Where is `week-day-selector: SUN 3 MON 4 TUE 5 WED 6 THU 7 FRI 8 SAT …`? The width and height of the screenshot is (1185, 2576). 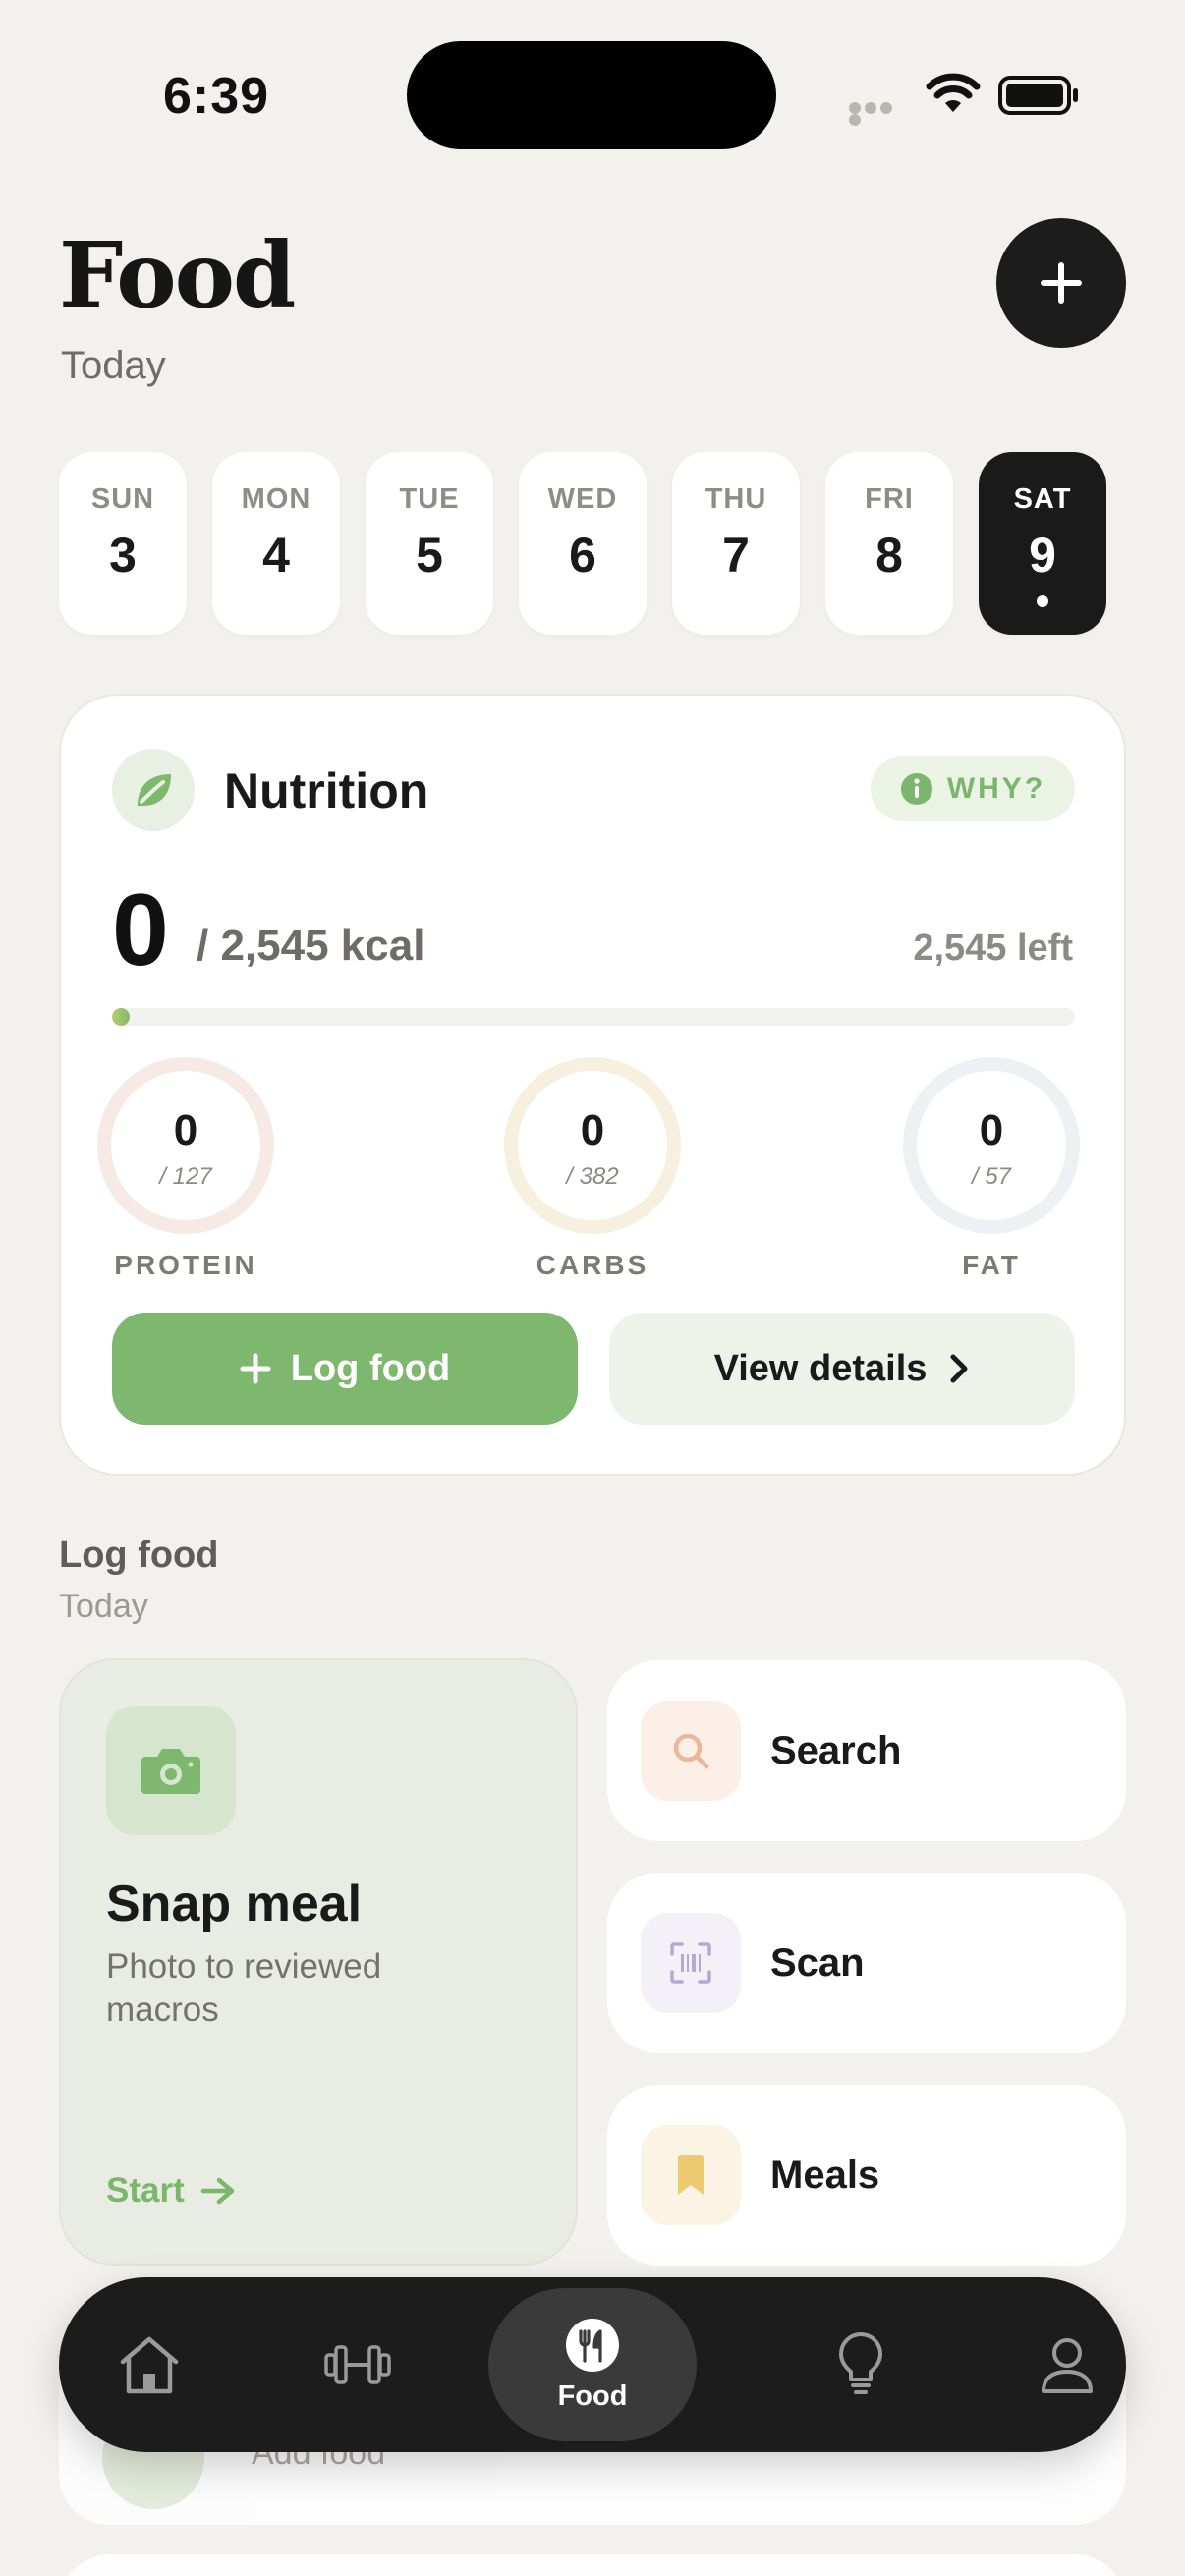 week-day-selector: SUN 3 MON 4 TUE 5 WED 6 THU 7 FRI 8 SAT … is located at coordinates (583, 543).